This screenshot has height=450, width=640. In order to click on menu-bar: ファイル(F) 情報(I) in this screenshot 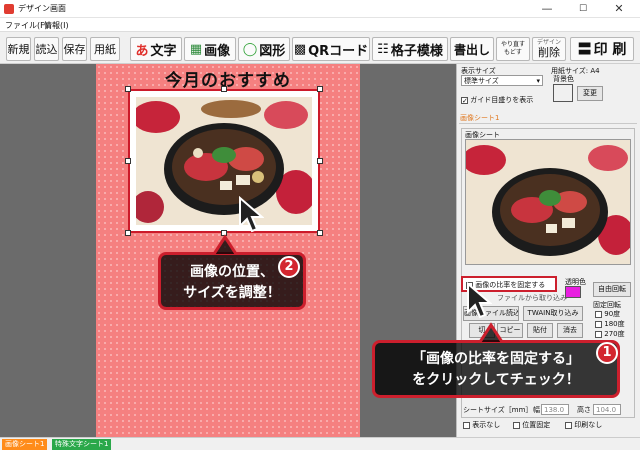, I will do `click(320, 25)`.